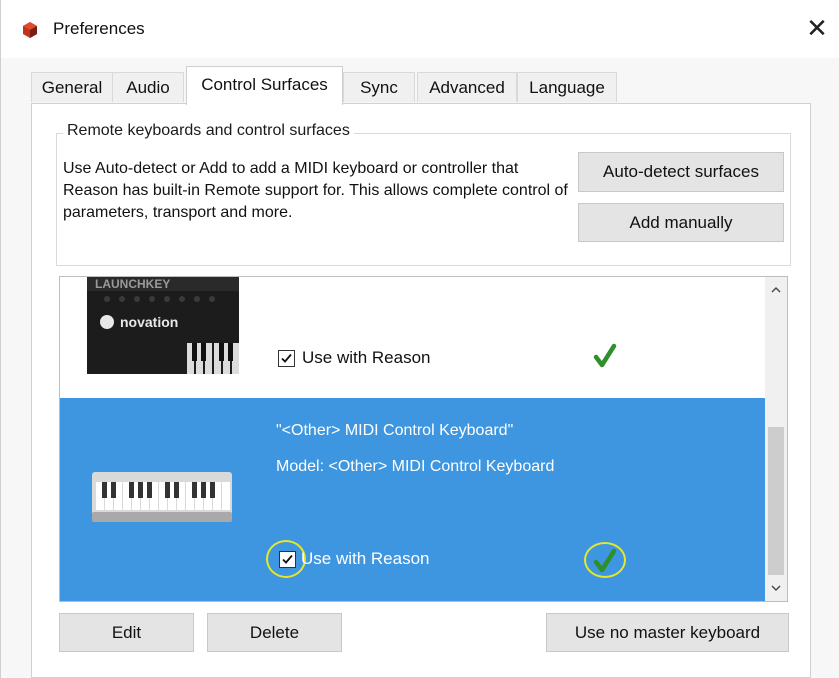 The width and height of the screenshot is (839, 678). What do you see at coordinates (286, 559) in the screenshot?
I see `highlight-circle-checkbox` at bounding box center [286, 559].